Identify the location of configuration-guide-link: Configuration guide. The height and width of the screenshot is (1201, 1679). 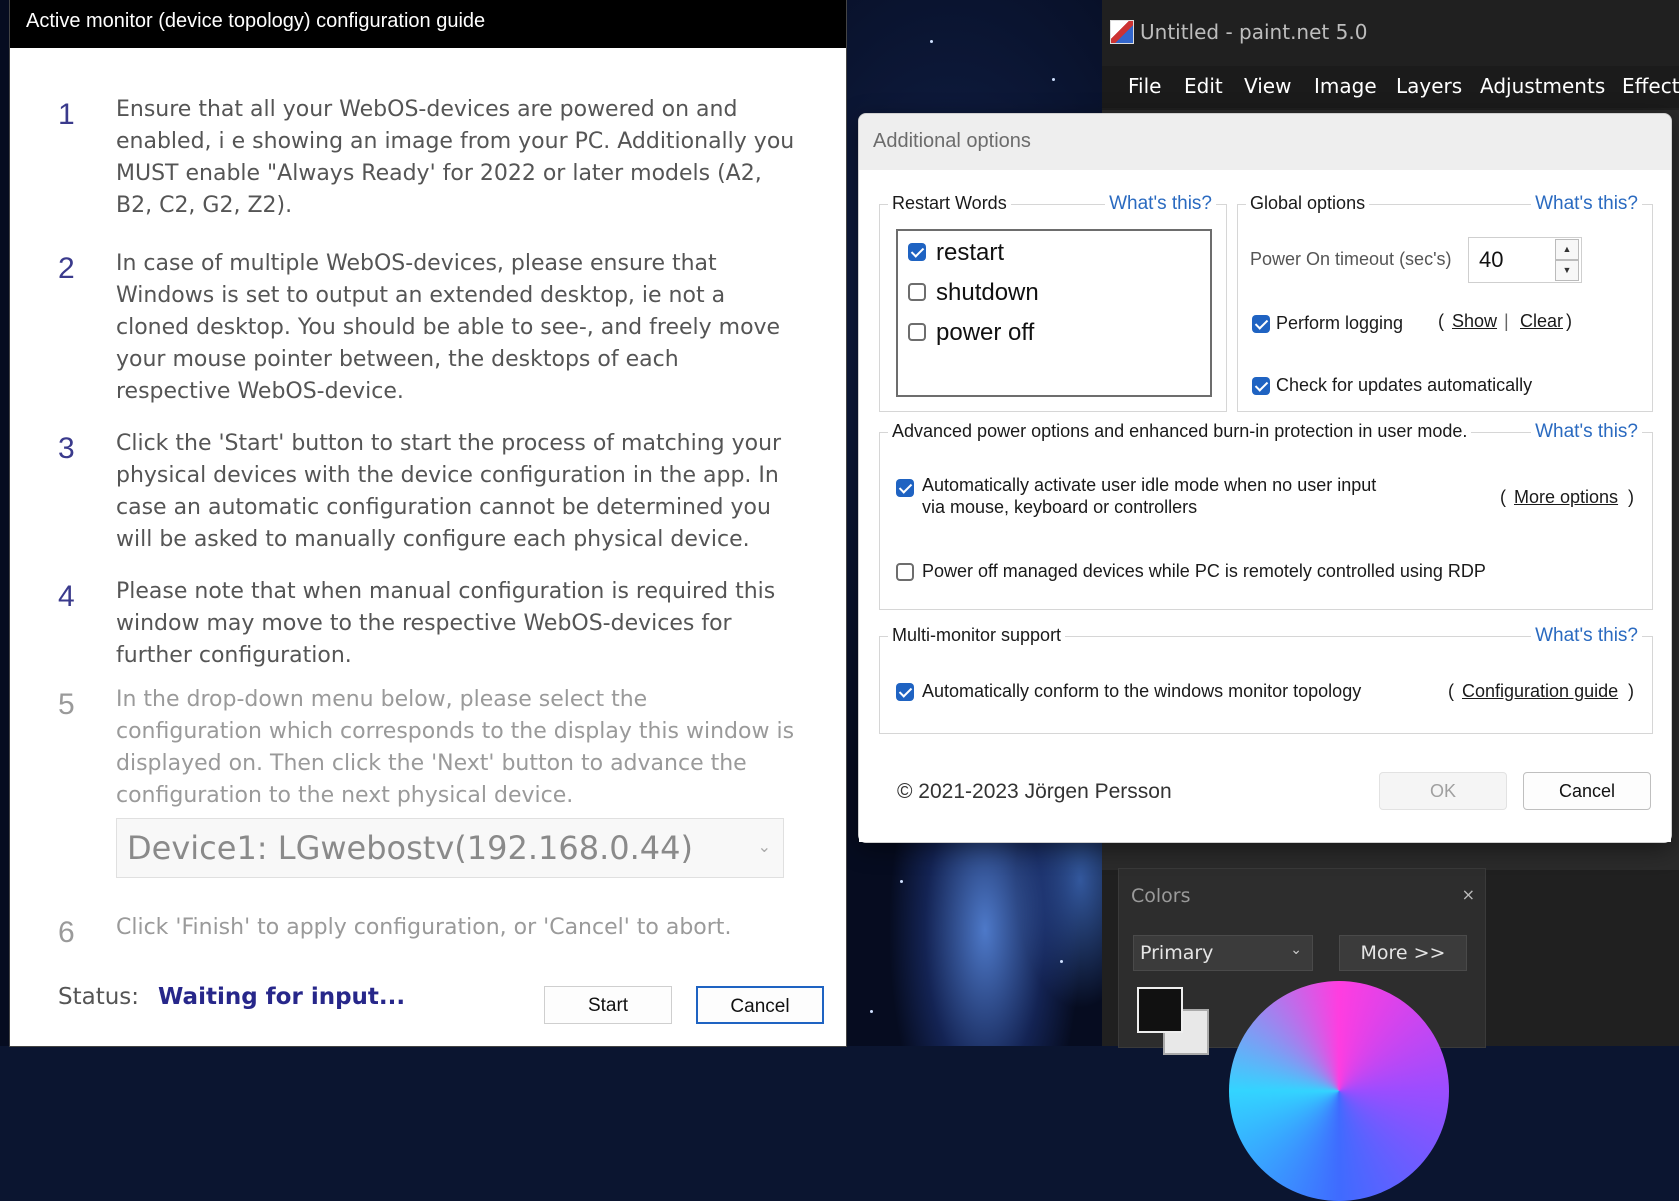
(1540, 691).